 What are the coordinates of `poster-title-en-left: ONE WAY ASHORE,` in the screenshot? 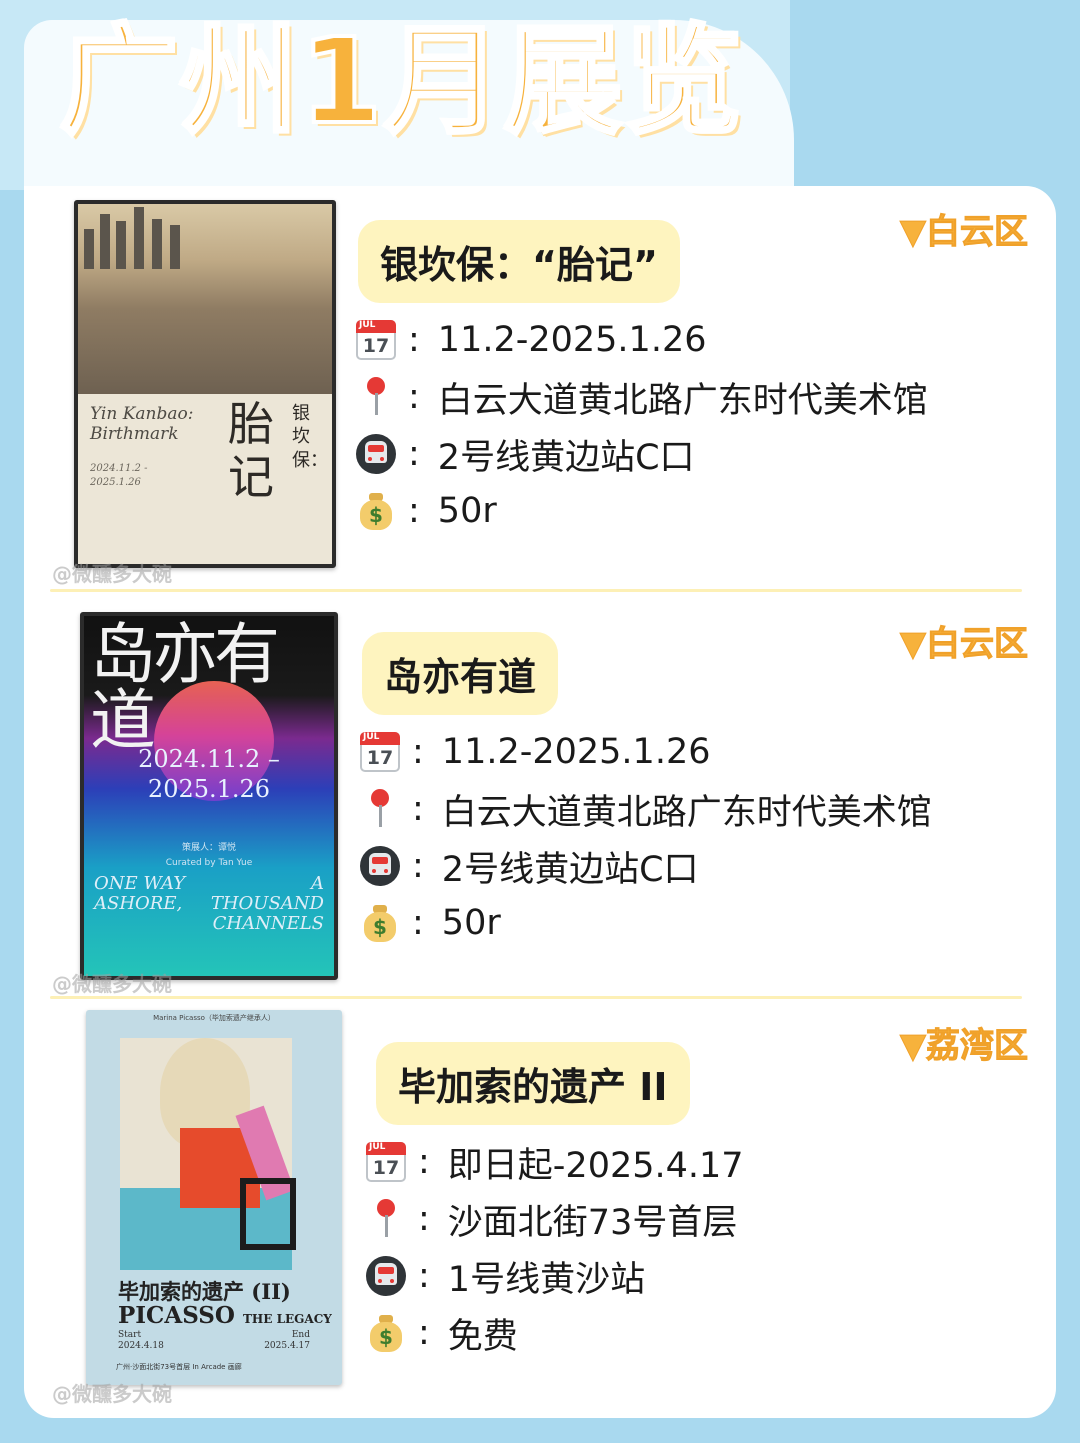 It's located at (140, 893).